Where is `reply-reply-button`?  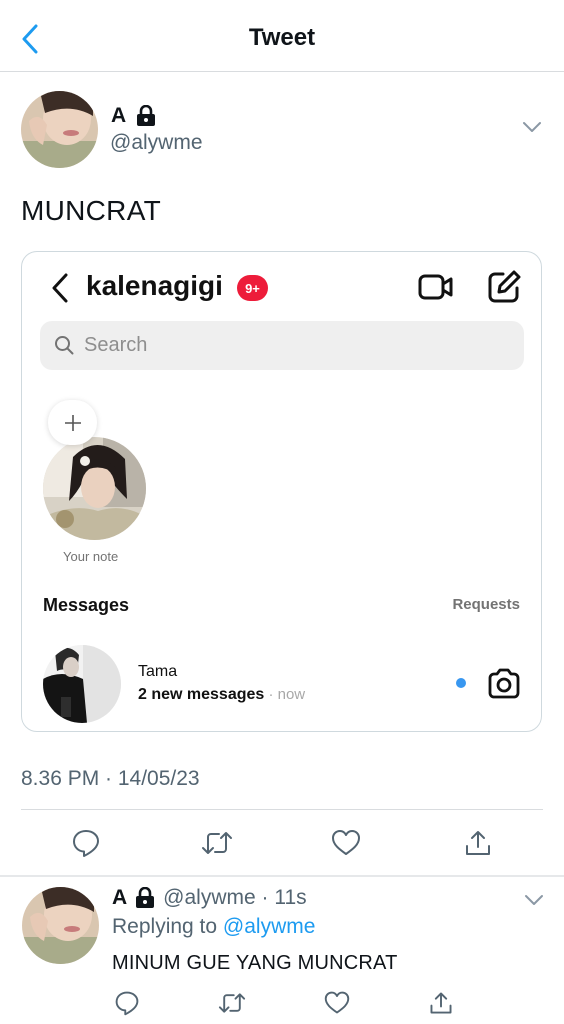
reply-reply-button is located at coordinates (127, 1003).